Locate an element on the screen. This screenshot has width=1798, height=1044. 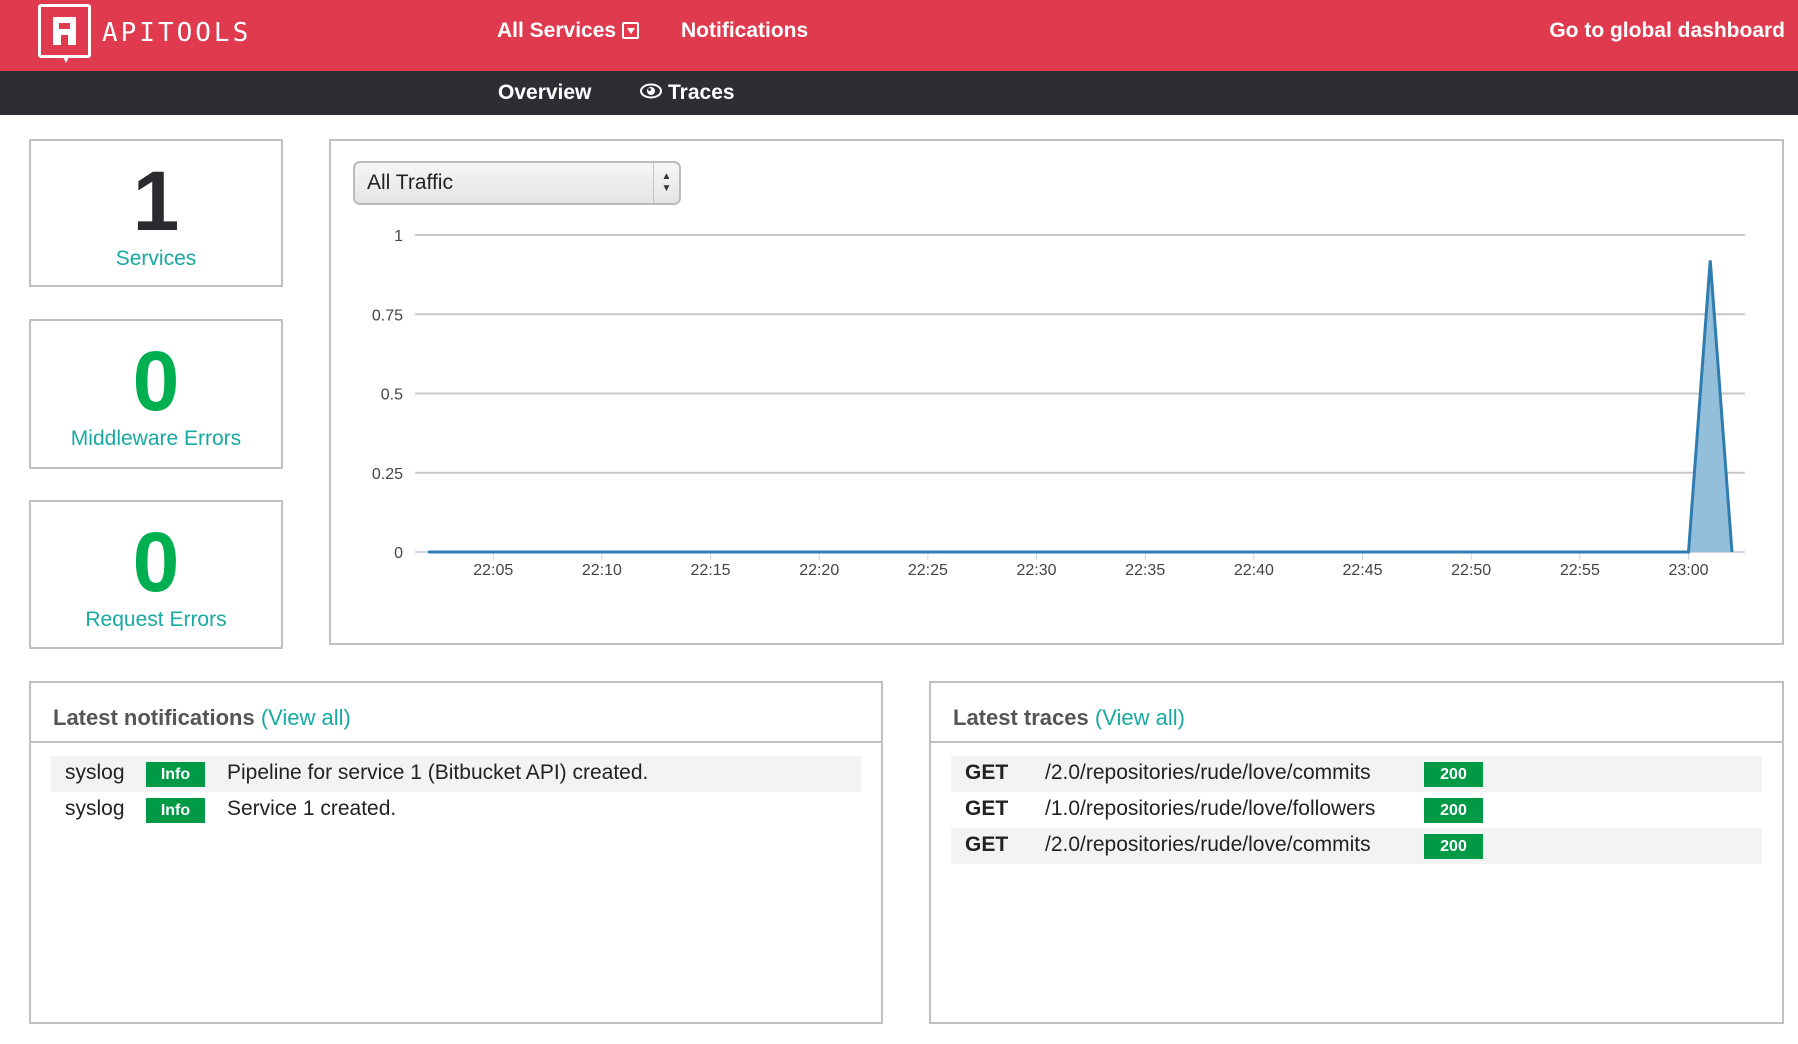
traces-title: Latest traces is located at coordinates (1021, 717).